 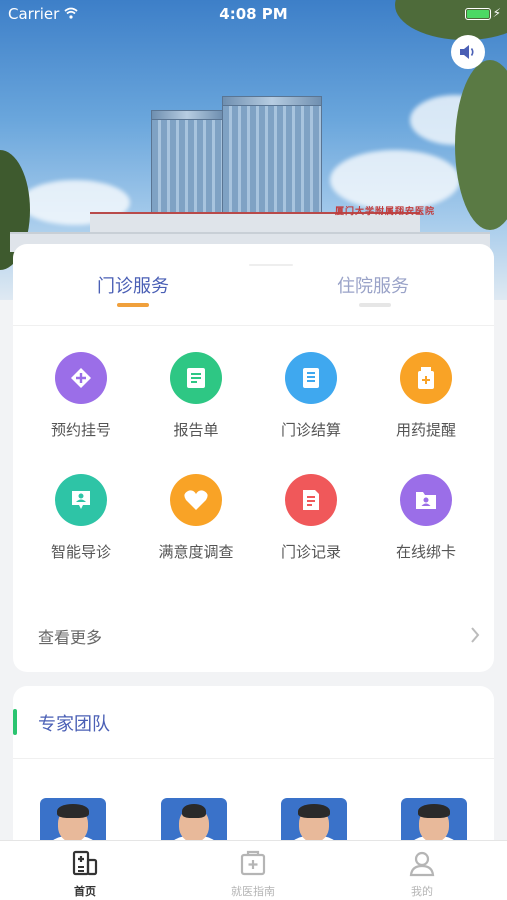 I want to click on billing-icon, so click(x=311, y=378).